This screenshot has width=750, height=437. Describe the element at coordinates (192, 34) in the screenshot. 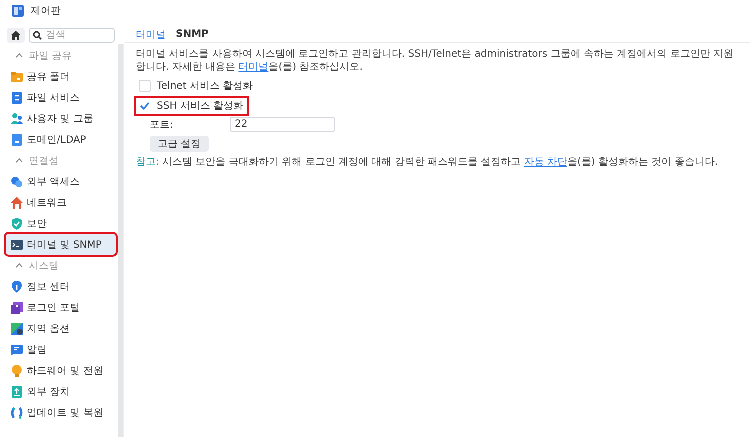

I see `tab: SNMP` at that location.